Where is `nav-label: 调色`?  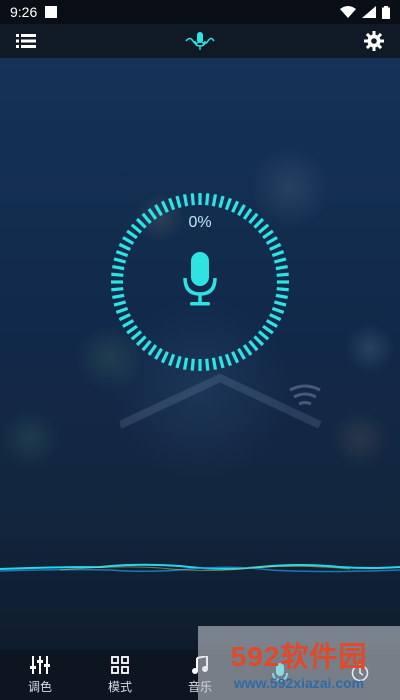
nav-label: 调色 is located at coordinates (39, 686).